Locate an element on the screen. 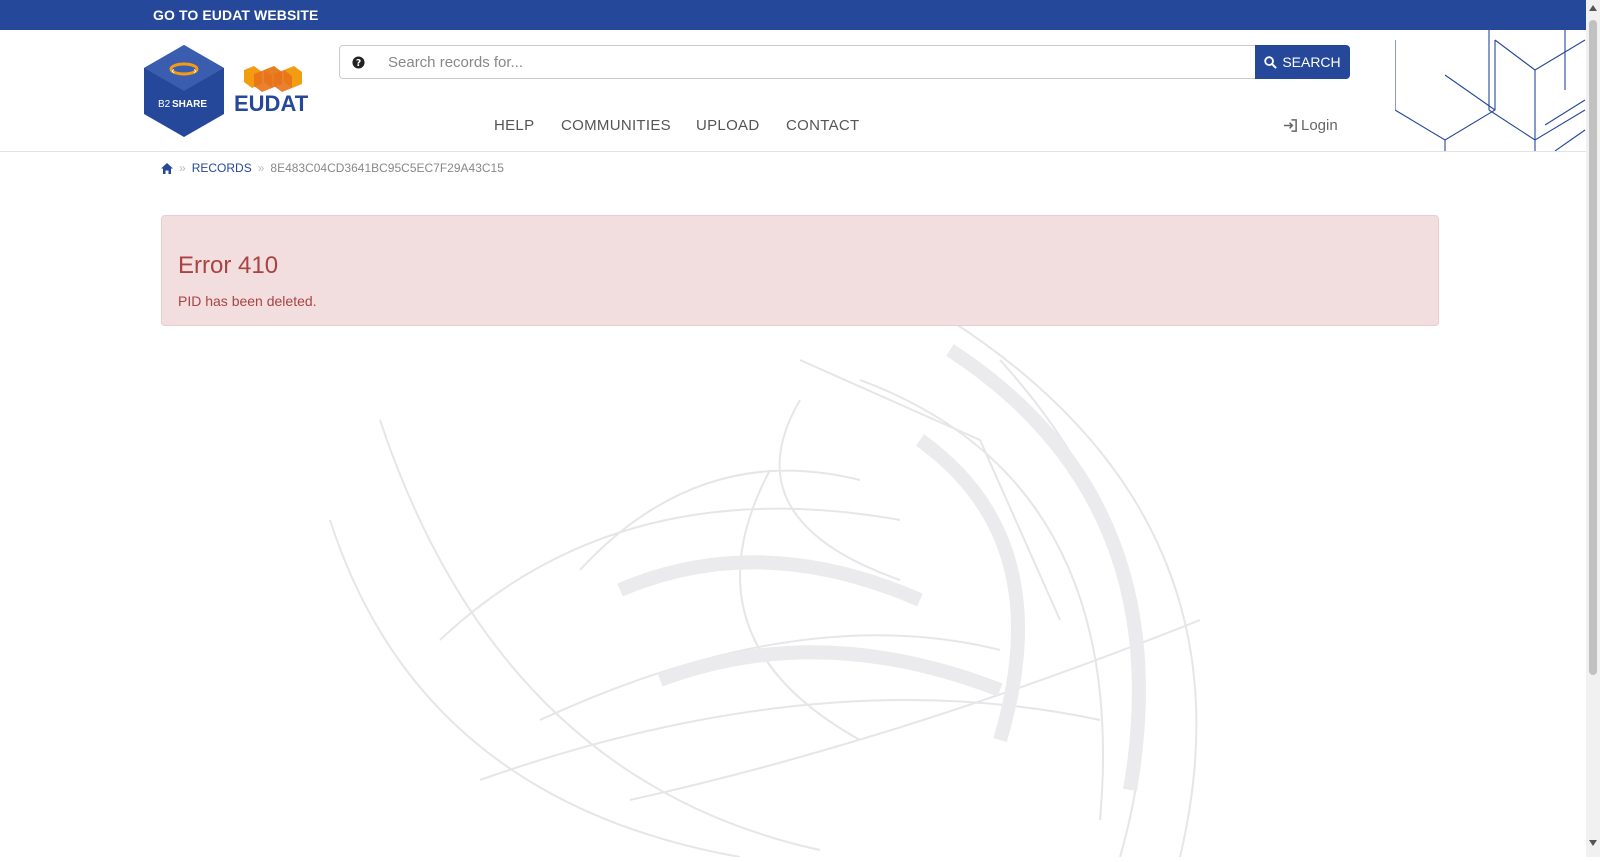 The image size is (1600, 862). b2share-logo-share: SHARE is located at coordinates (189, 104).